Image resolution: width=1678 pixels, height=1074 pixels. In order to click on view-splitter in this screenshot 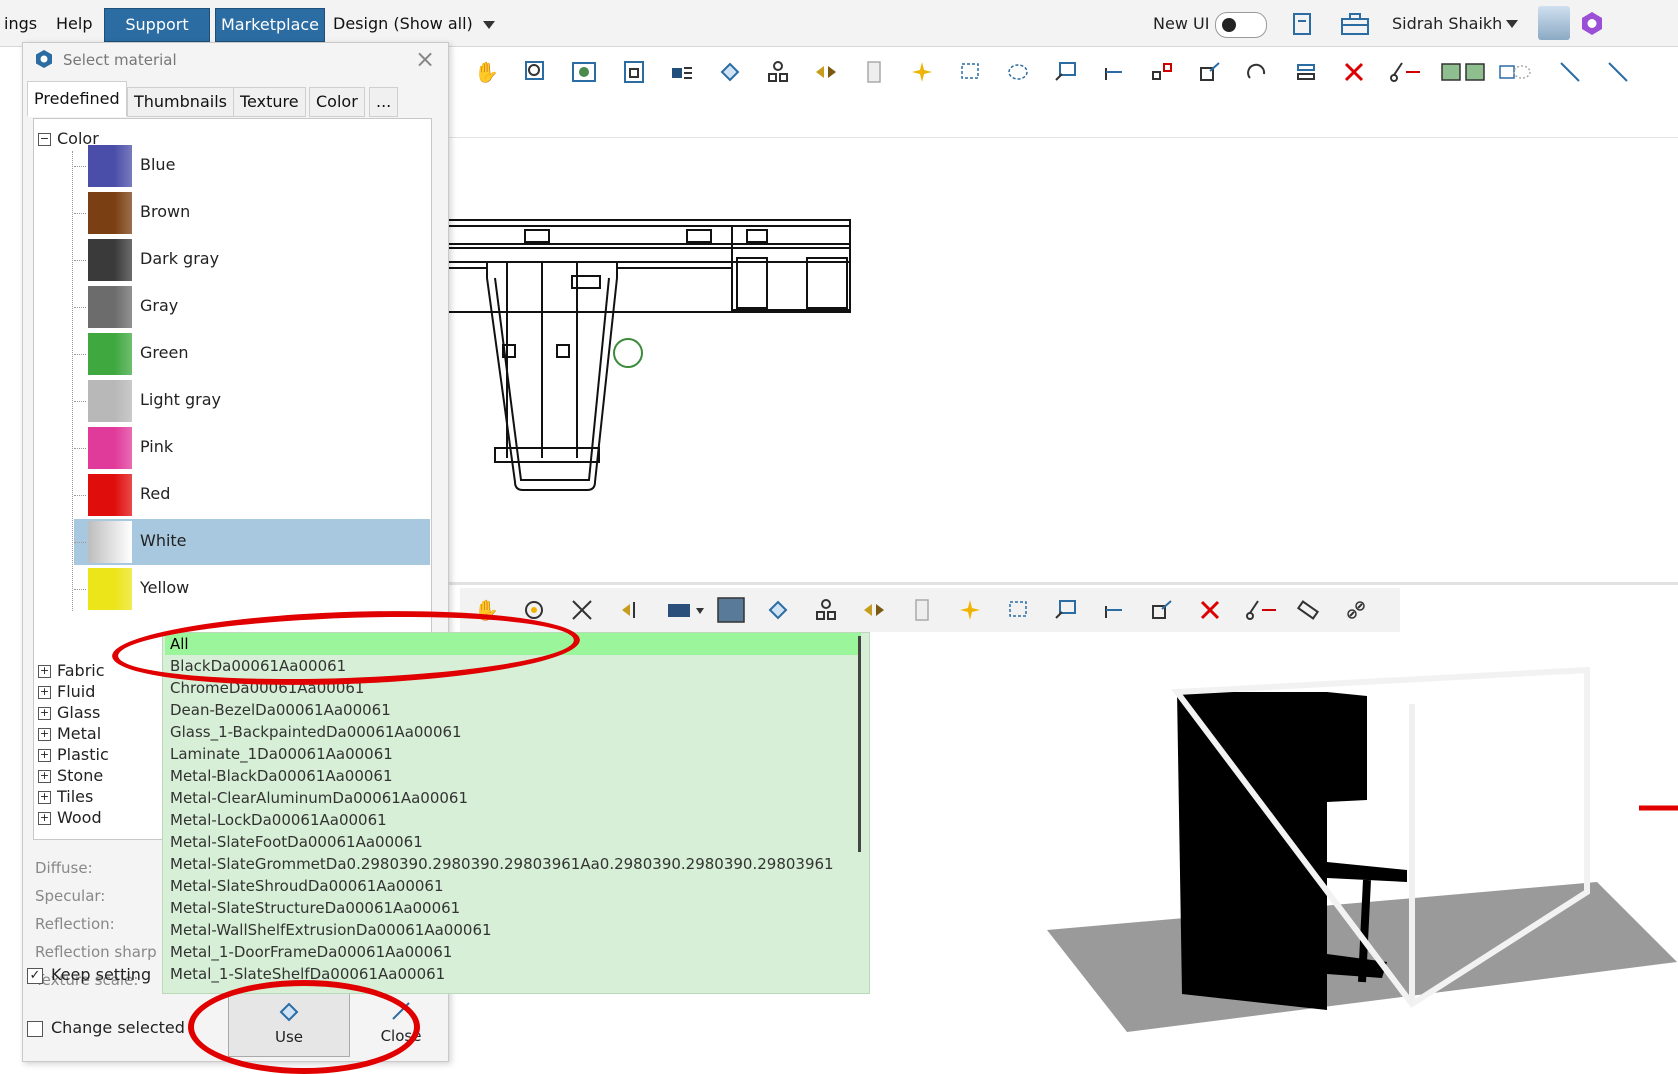, I will do `click(1062, 583)`.